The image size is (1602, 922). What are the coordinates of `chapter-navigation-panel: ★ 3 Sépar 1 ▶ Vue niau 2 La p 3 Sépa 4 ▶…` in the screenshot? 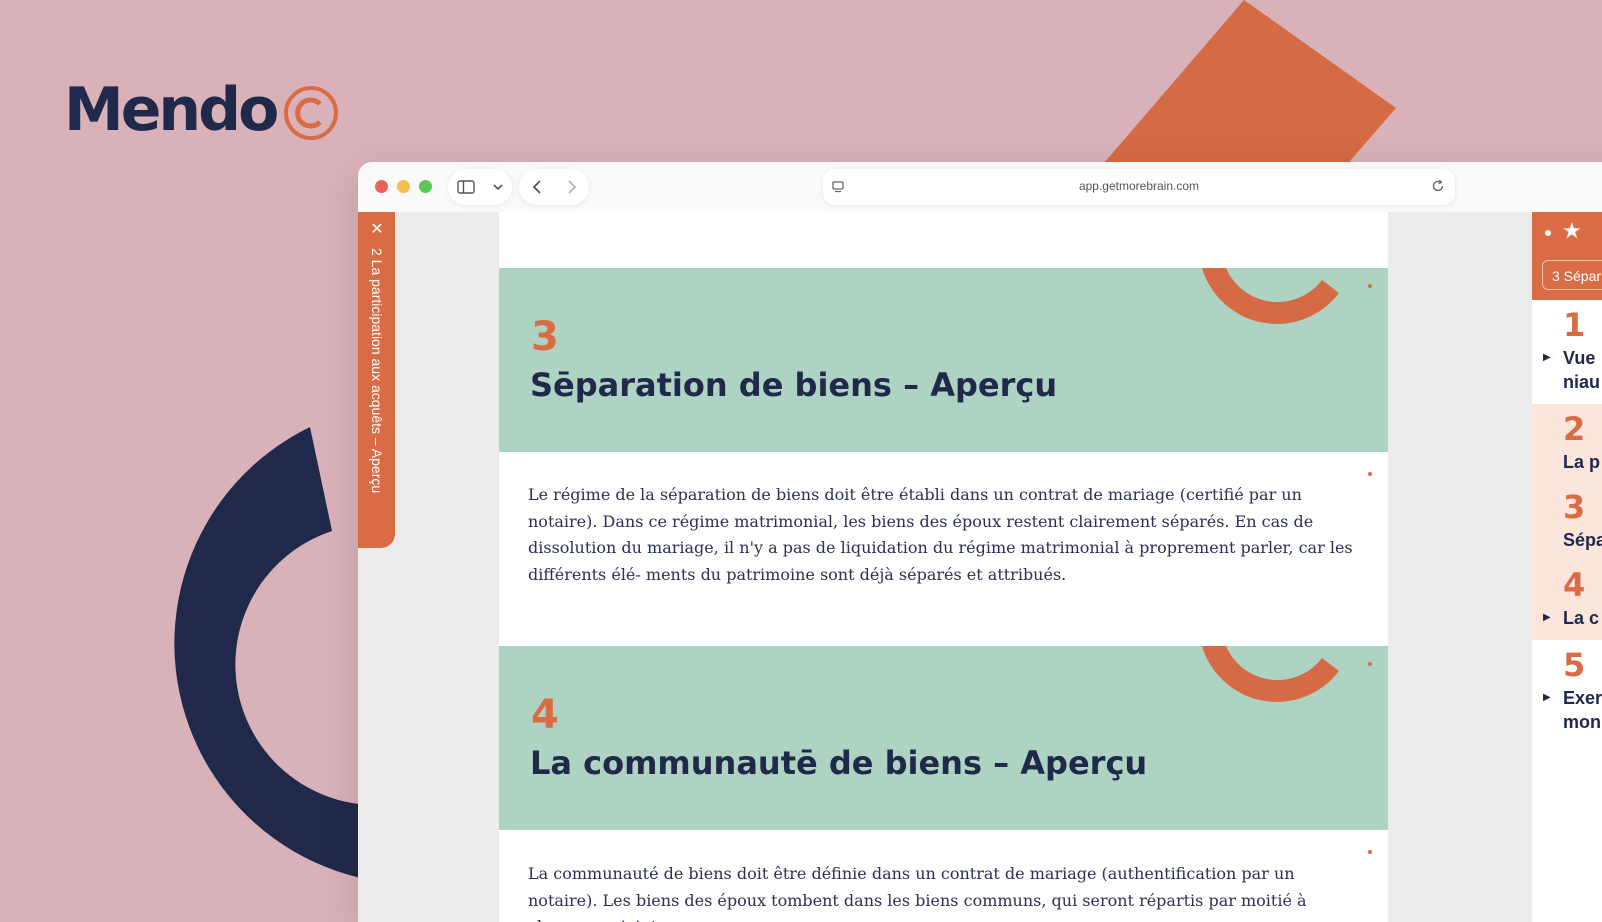 It's located at (1567, 567).